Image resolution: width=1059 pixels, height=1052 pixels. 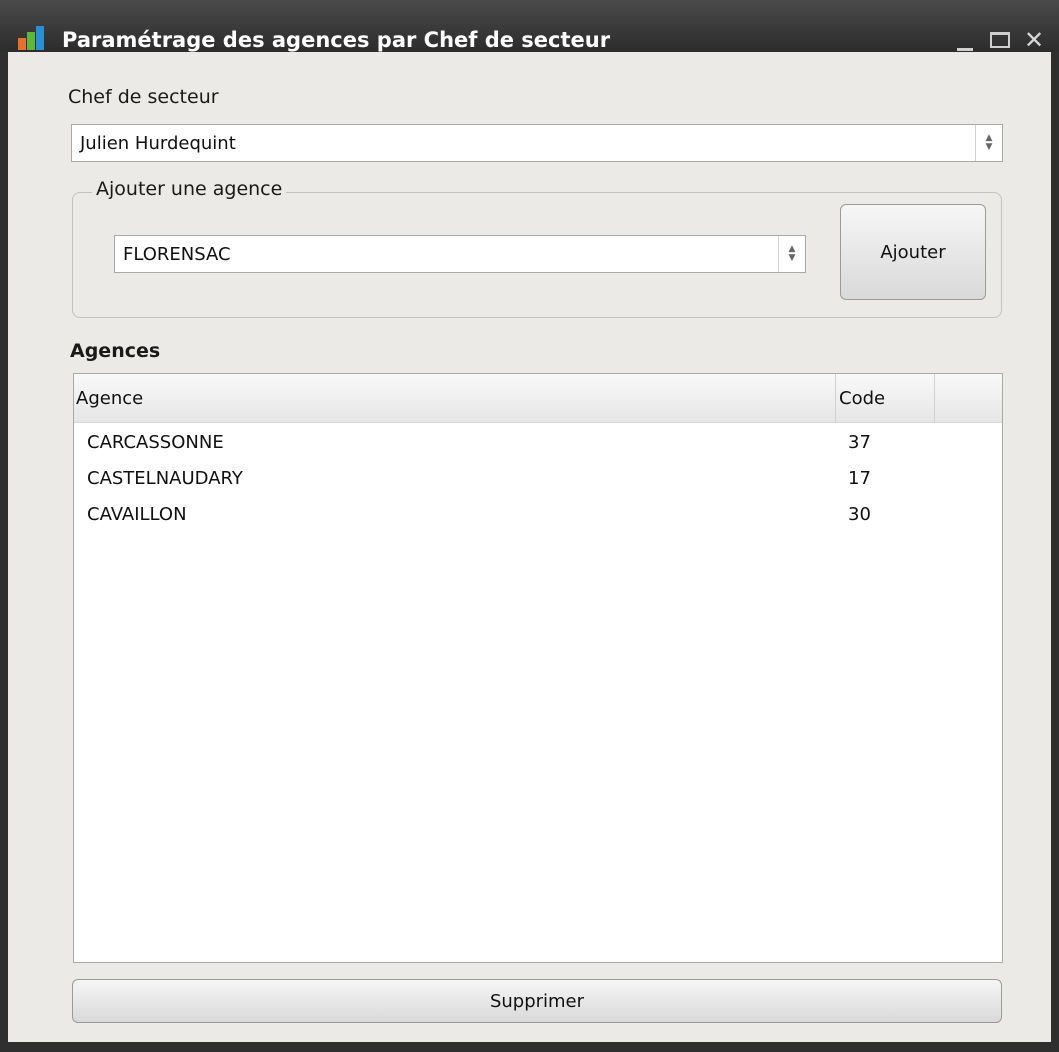 What do you see at coordinates (537, 143) in the screenshot?
I see `chef-select: Julien Hurdequint ▲ ▼` at bounding box center [537, 143].